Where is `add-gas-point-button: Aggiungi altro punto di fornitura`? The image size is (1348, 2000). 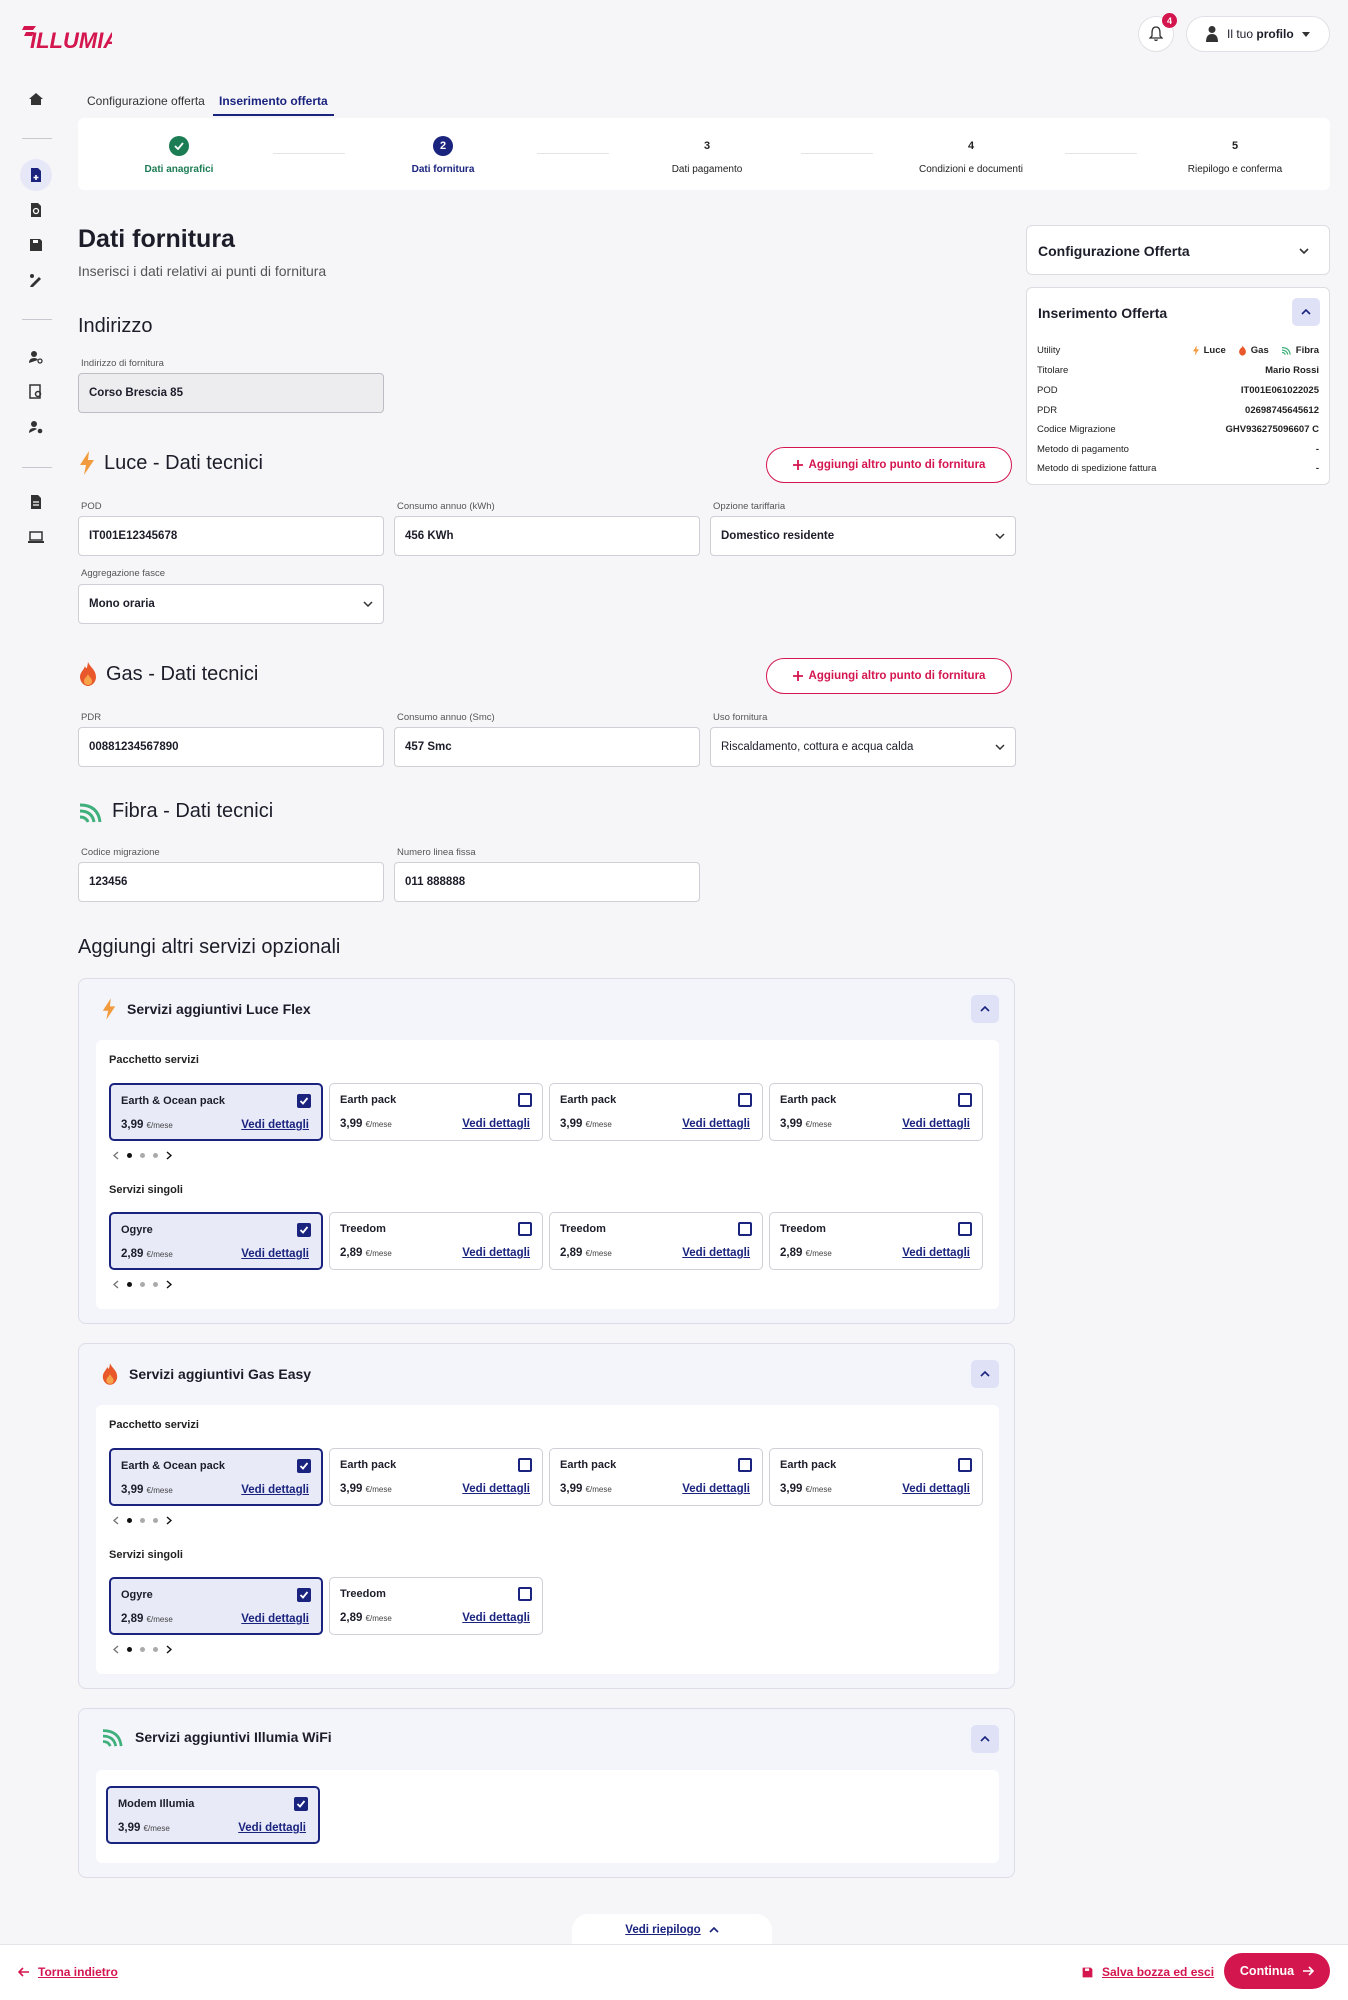 add-gas-point-button: Aggiungi altro punto di fornitura is located at coordinates (889, 676).